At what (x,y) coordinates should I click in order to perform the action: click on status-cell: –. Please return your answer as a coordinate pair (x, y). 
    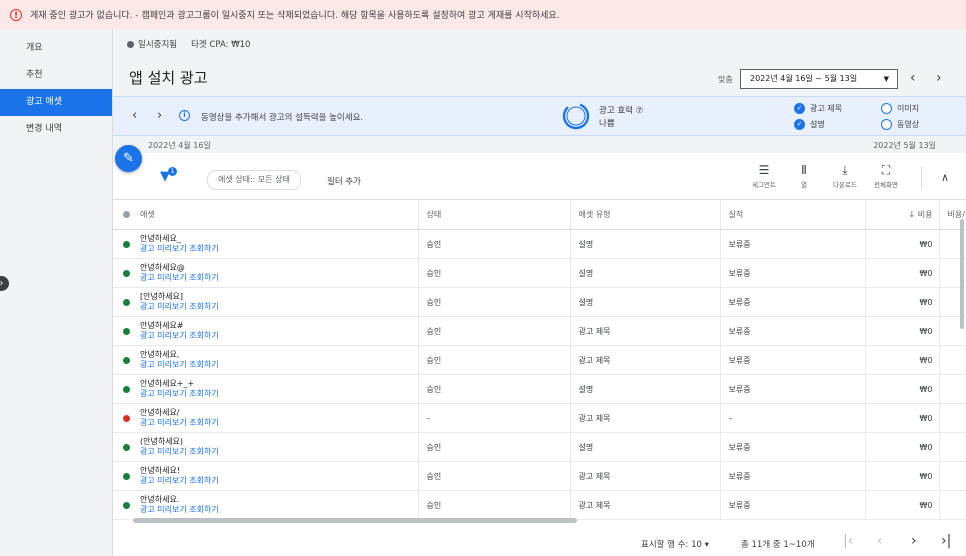
    Looking at the image, I should click on (494, 418).